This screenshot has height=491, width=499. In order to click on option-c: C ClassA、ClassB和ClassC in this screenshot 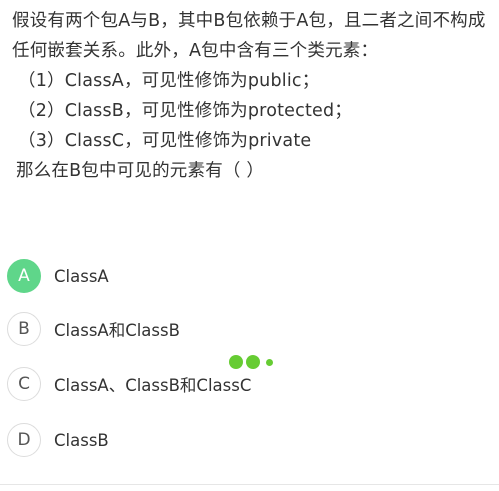, I will do `click(129, 384)`.